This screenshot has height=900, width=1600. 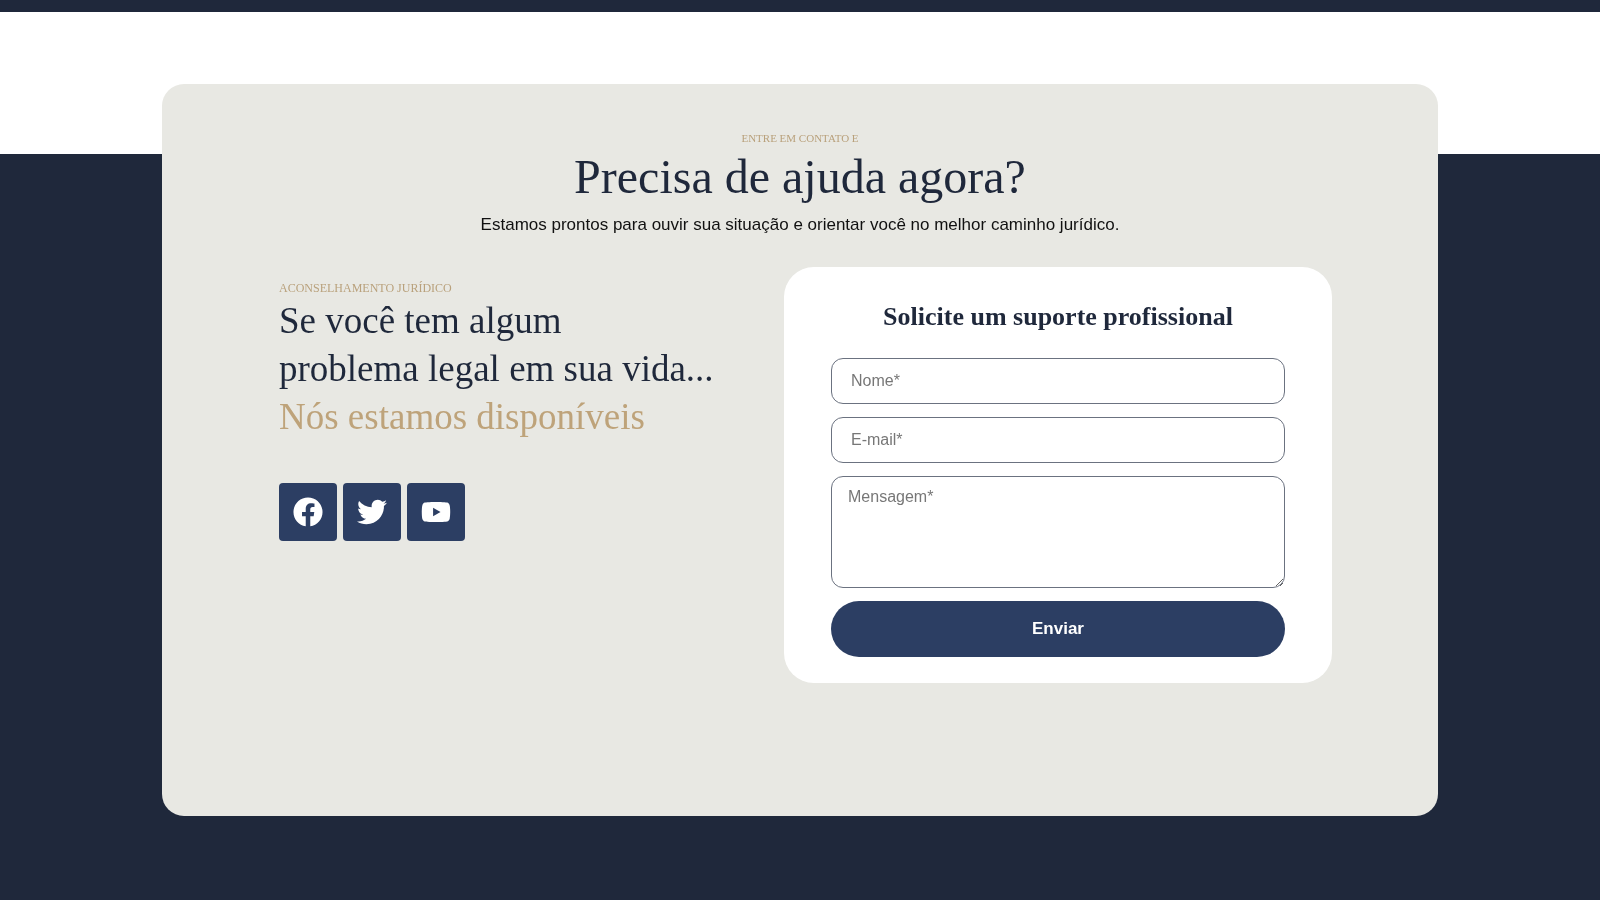 I want to click on input-field: E-mail*, so click(x=1058, y=439).